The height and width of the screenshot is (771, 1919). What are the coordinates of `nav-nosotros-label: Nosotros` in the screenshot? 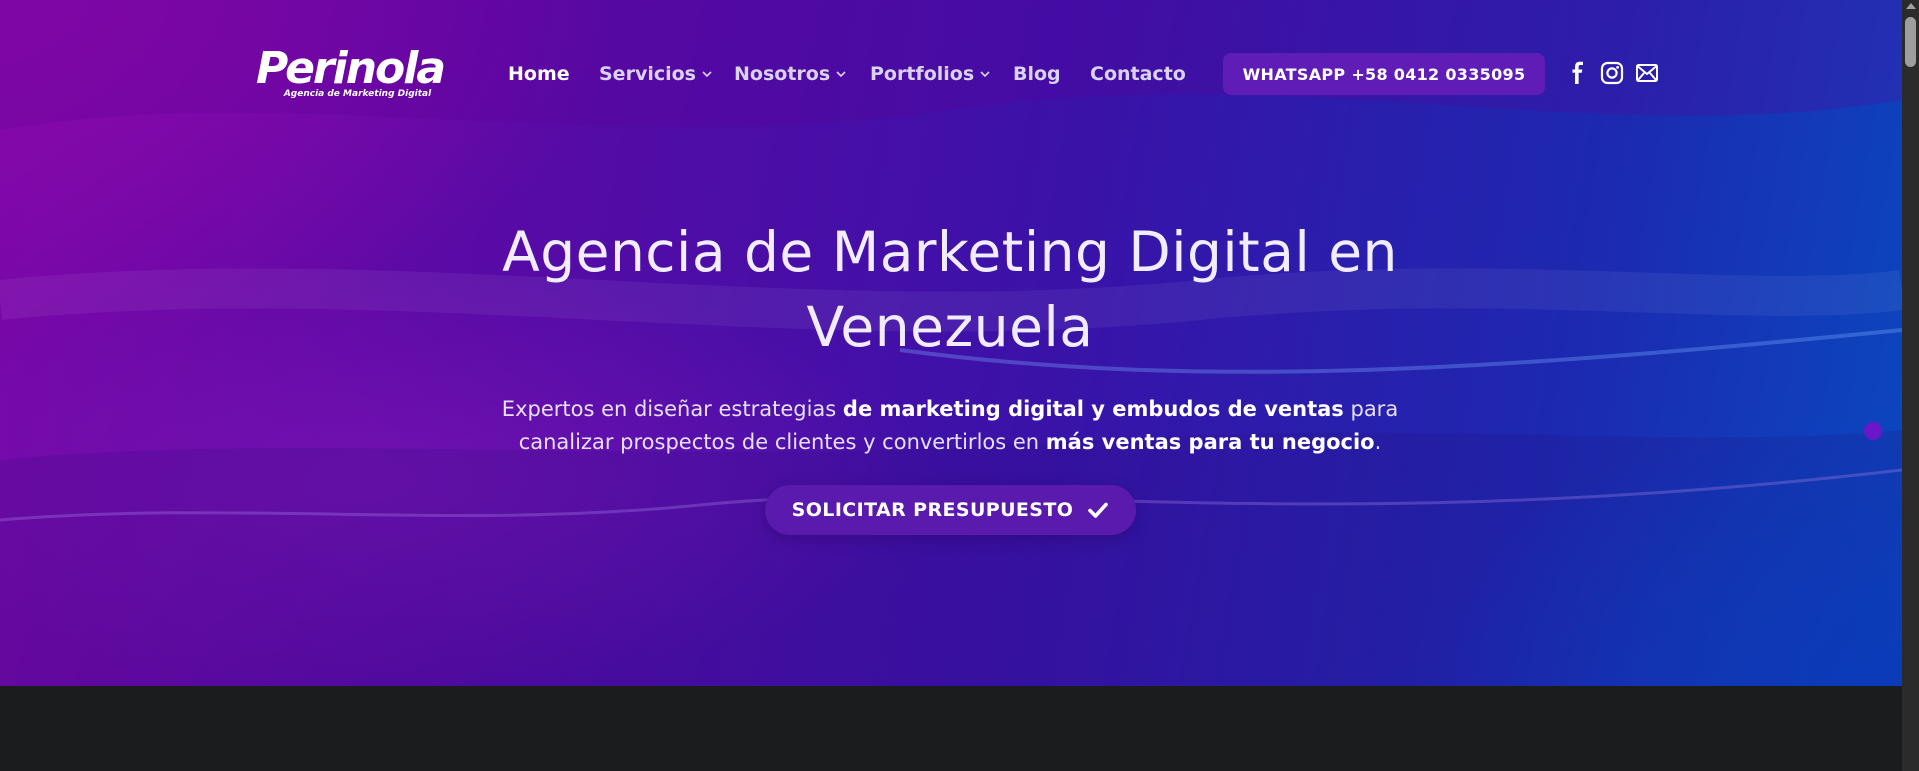 It's located at (782, 74).